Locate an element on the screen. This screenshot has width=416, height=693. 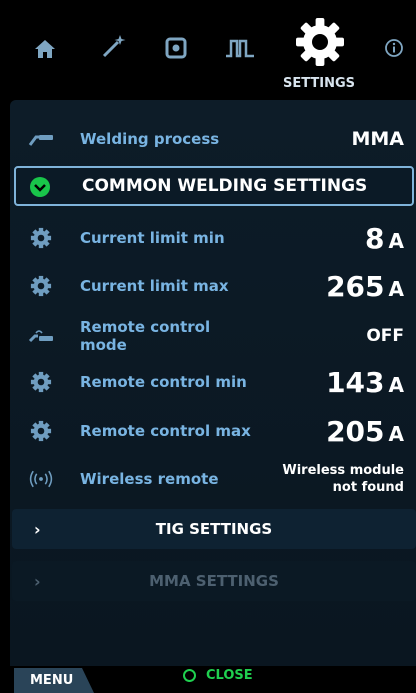
record-icon is located at coordinates (176, 48).